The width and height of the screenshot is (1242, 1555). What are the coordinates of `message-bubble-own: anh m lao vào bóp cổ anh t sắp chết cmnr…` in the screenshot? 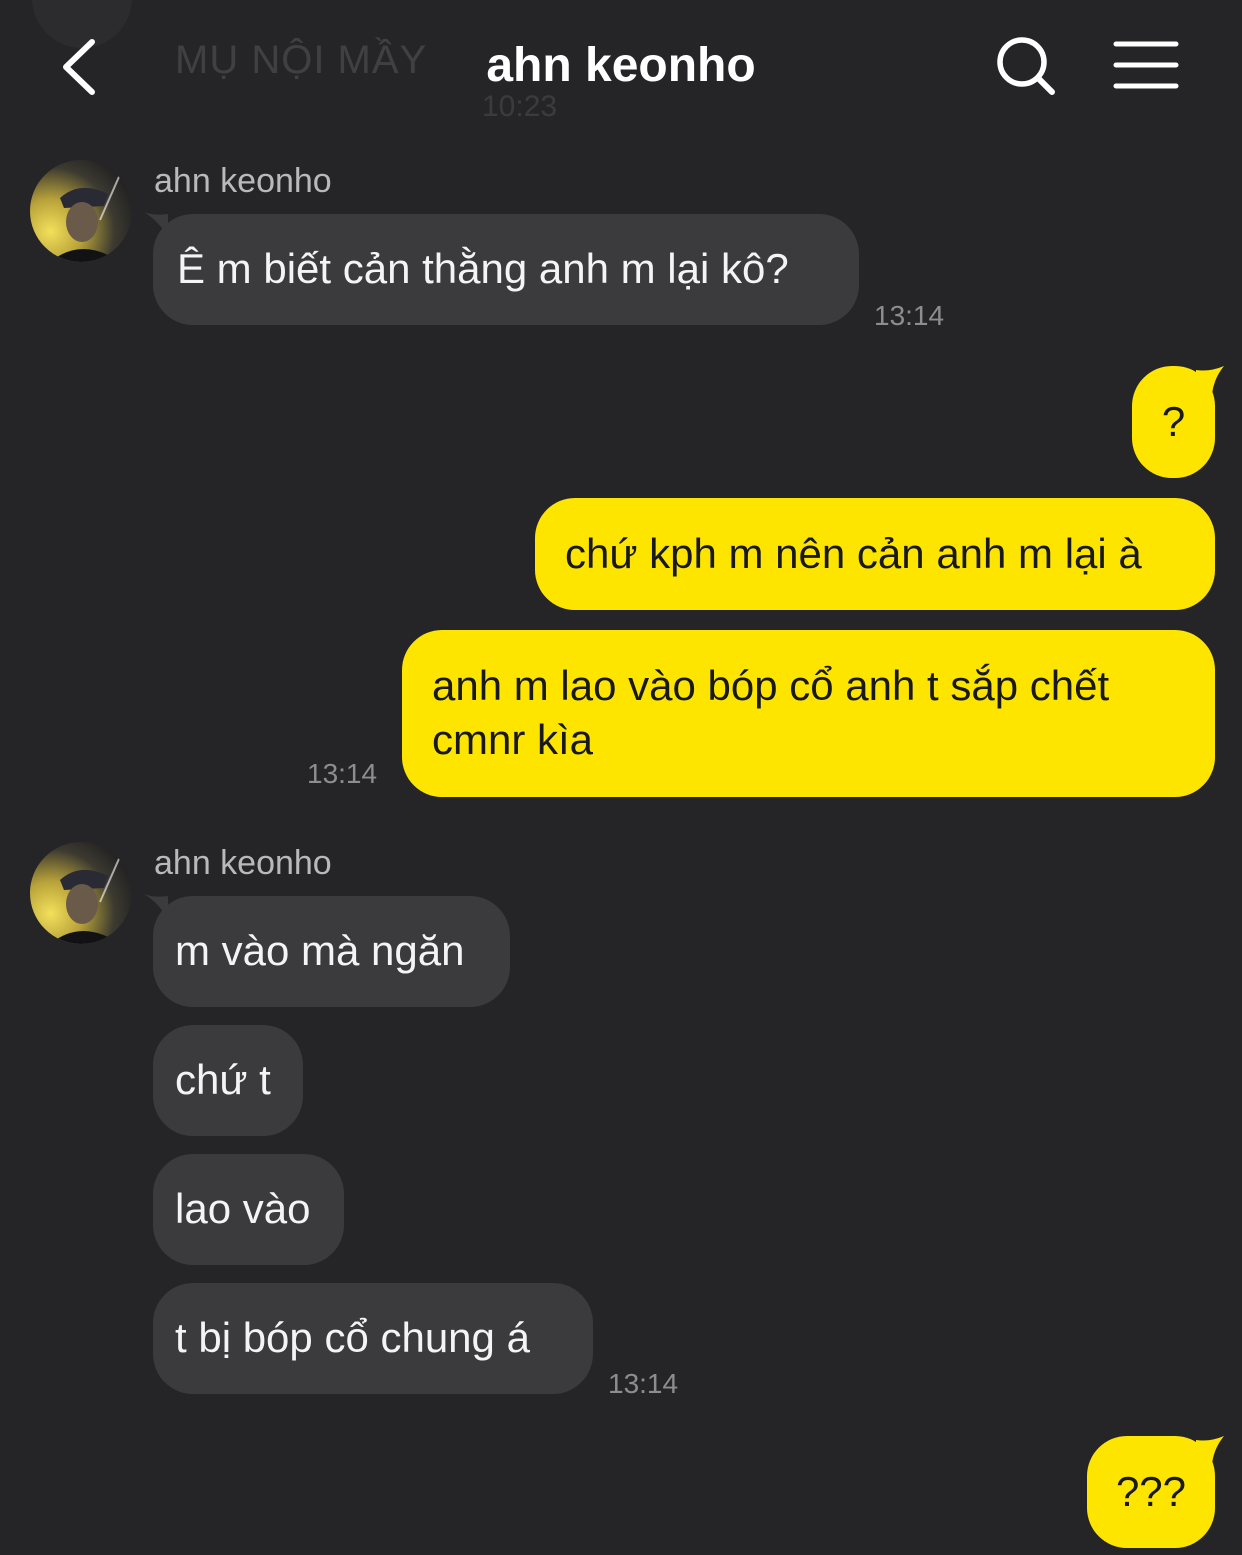 It's located at (808, 713).